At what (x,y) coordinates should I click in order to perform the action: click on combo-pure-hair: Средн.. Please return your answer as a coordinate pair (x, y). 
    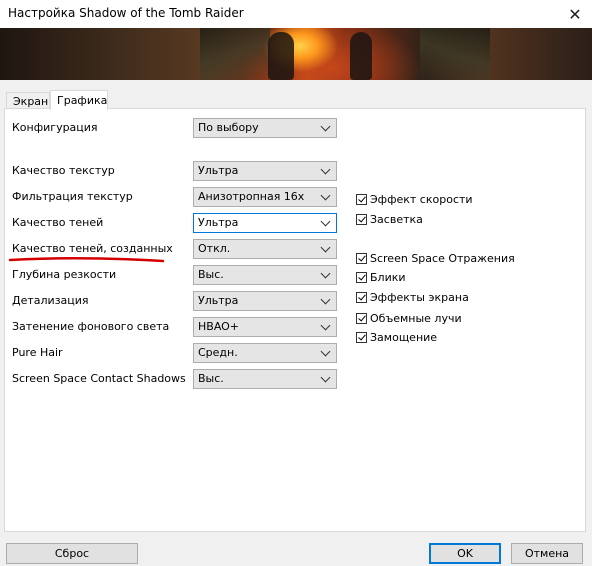
    Looking at the image, I should click on (265, 353).